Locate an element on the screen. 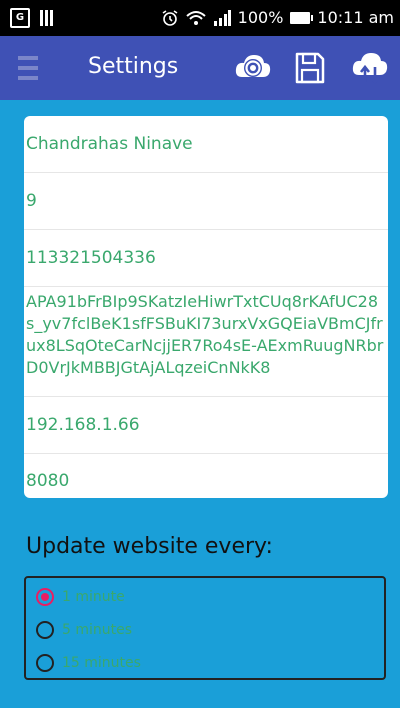 The image size is (400, 708). cloud-sync-icon is located at coordinates (370, 69).